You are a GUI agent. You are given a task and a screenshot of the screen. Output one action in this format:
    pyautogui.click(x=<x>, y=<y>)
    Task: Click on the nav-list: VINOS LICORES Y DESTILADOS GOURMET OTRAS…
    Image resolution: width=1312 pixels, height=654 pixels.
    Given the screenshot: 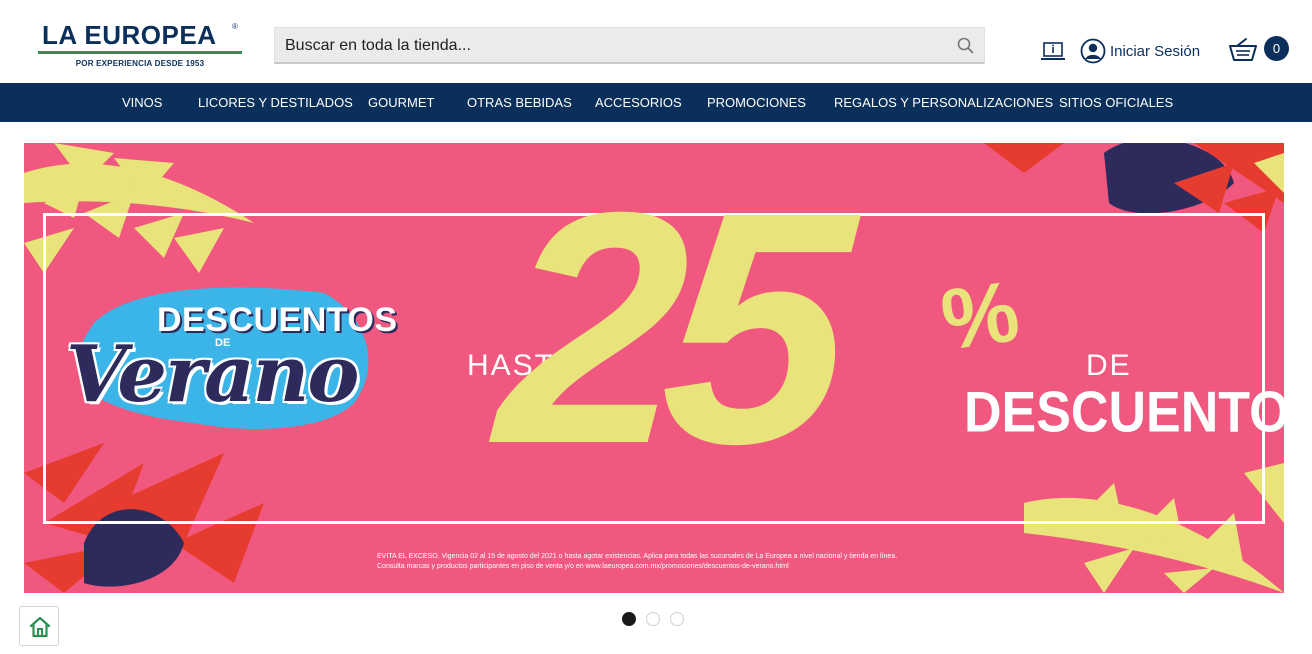 What is the action you would take?
    pyautogui.click(x=656, y=102)
    